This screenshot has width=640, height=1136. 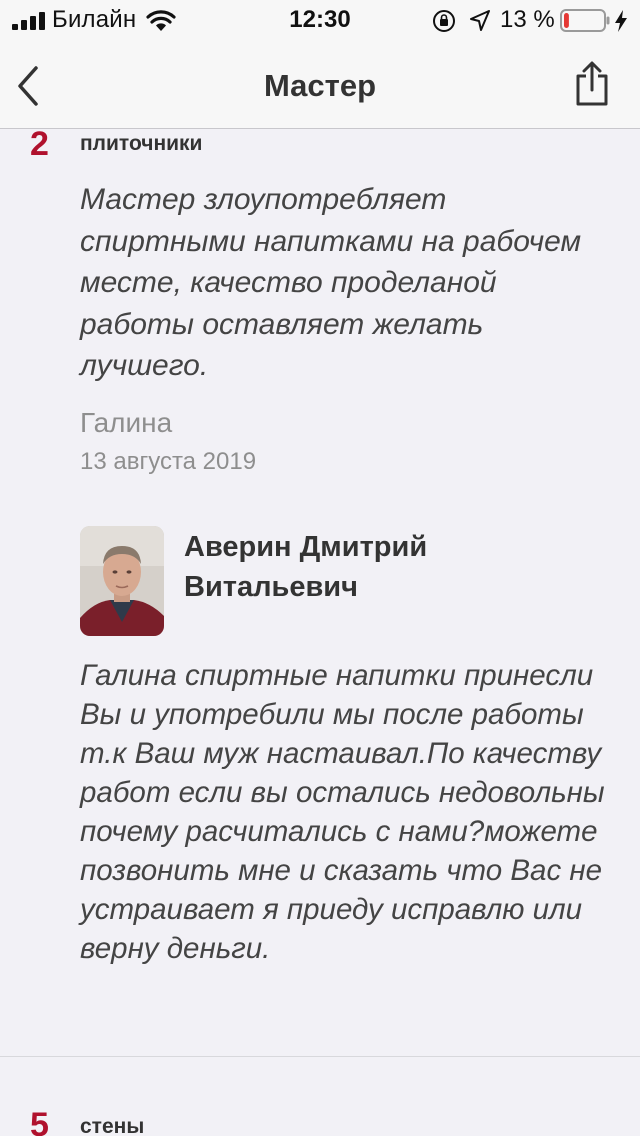 I want to click on navigation-bar: Мастер, so click(x=320, y=84).